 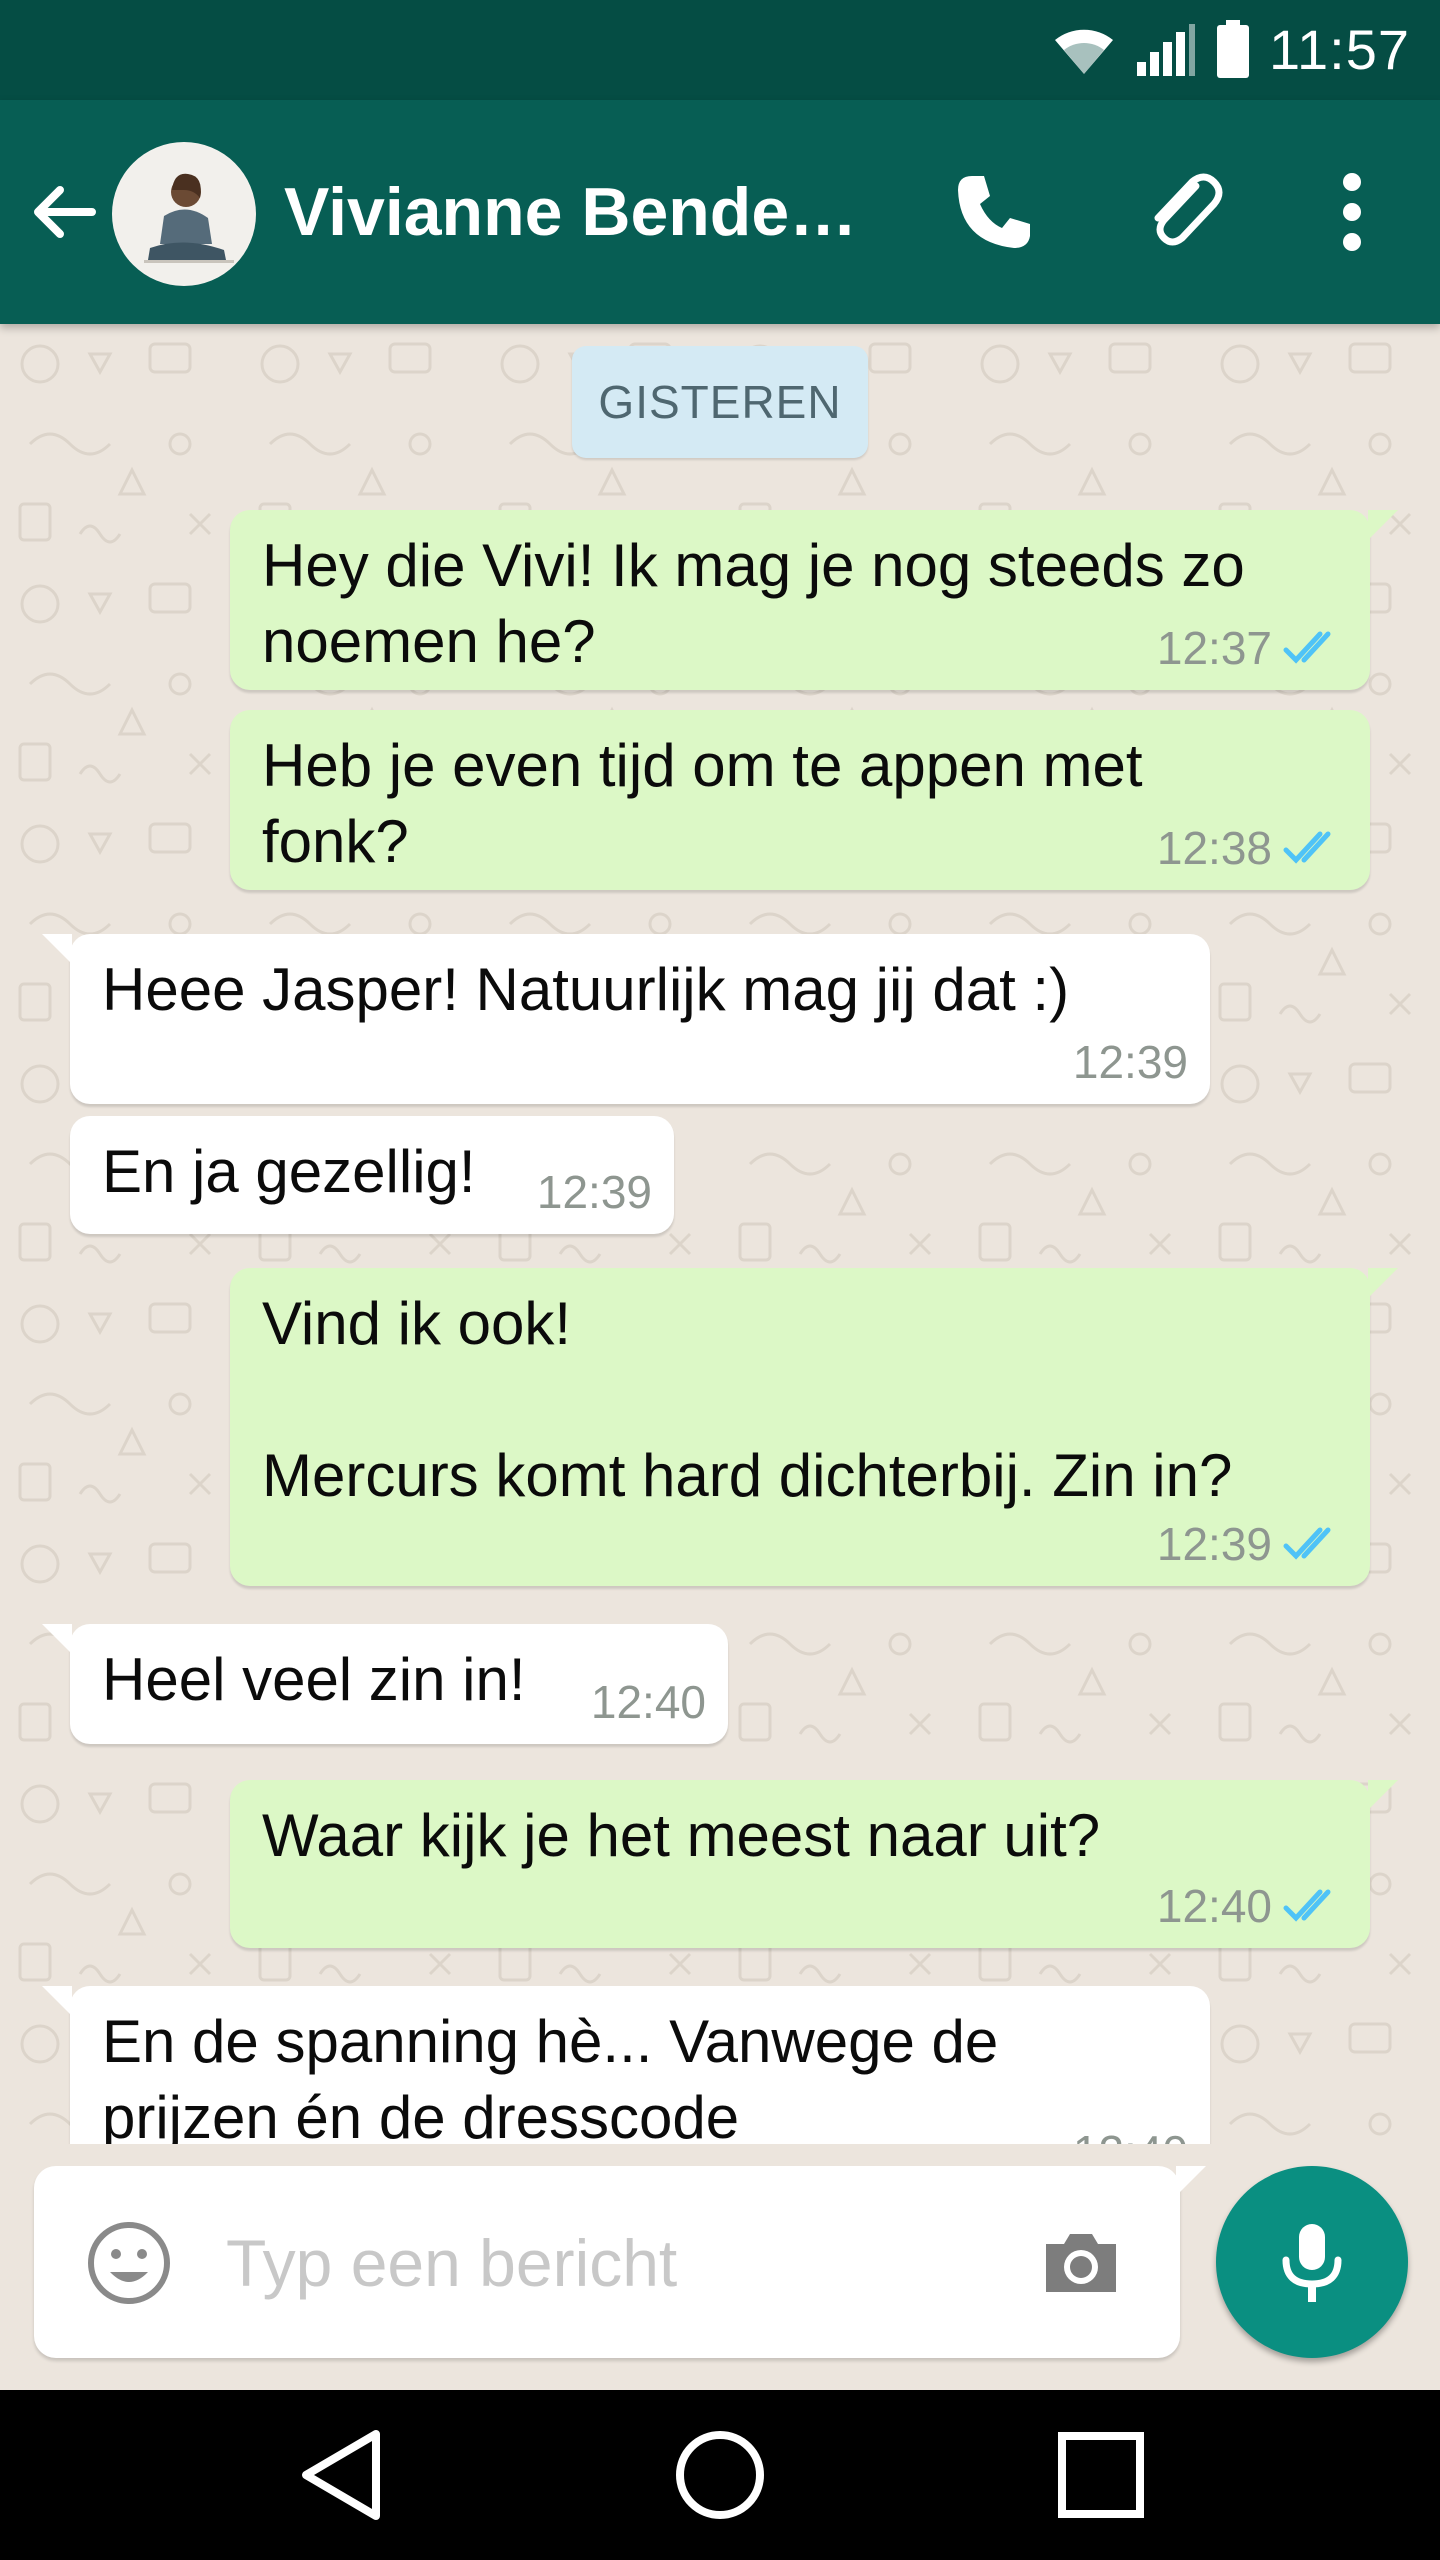 I want to click on message-text: Heee Jasper! Natuurlijk mag jij dat :), so click(x=586, y=989).